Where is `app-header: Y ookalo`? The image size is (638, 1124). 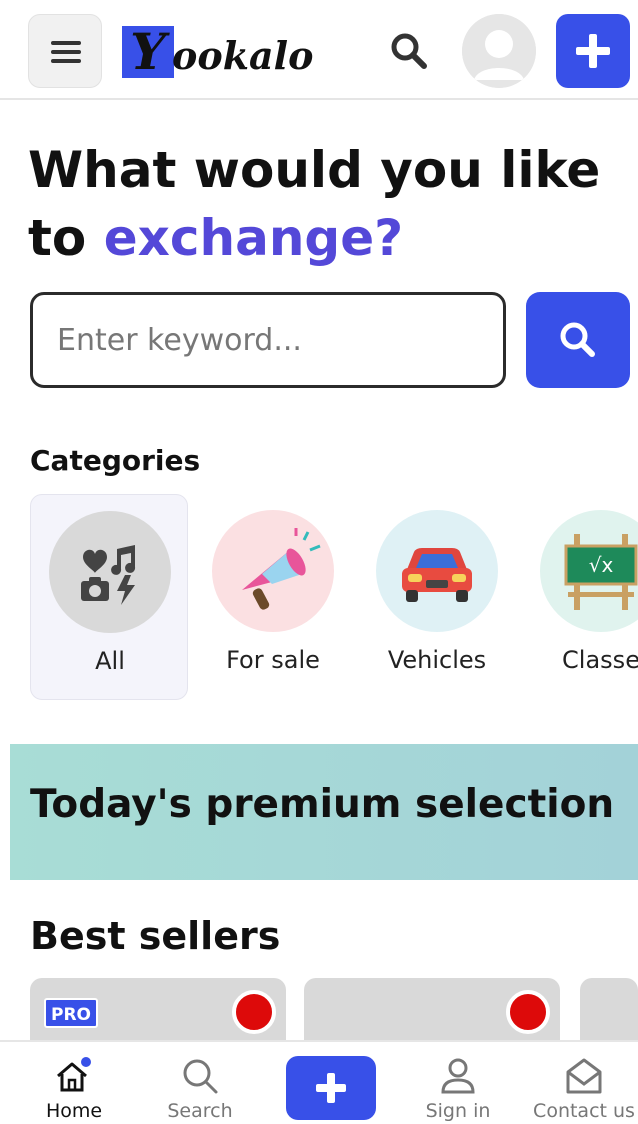
app-header: Y ookalo is located at coordinates (319, 50).